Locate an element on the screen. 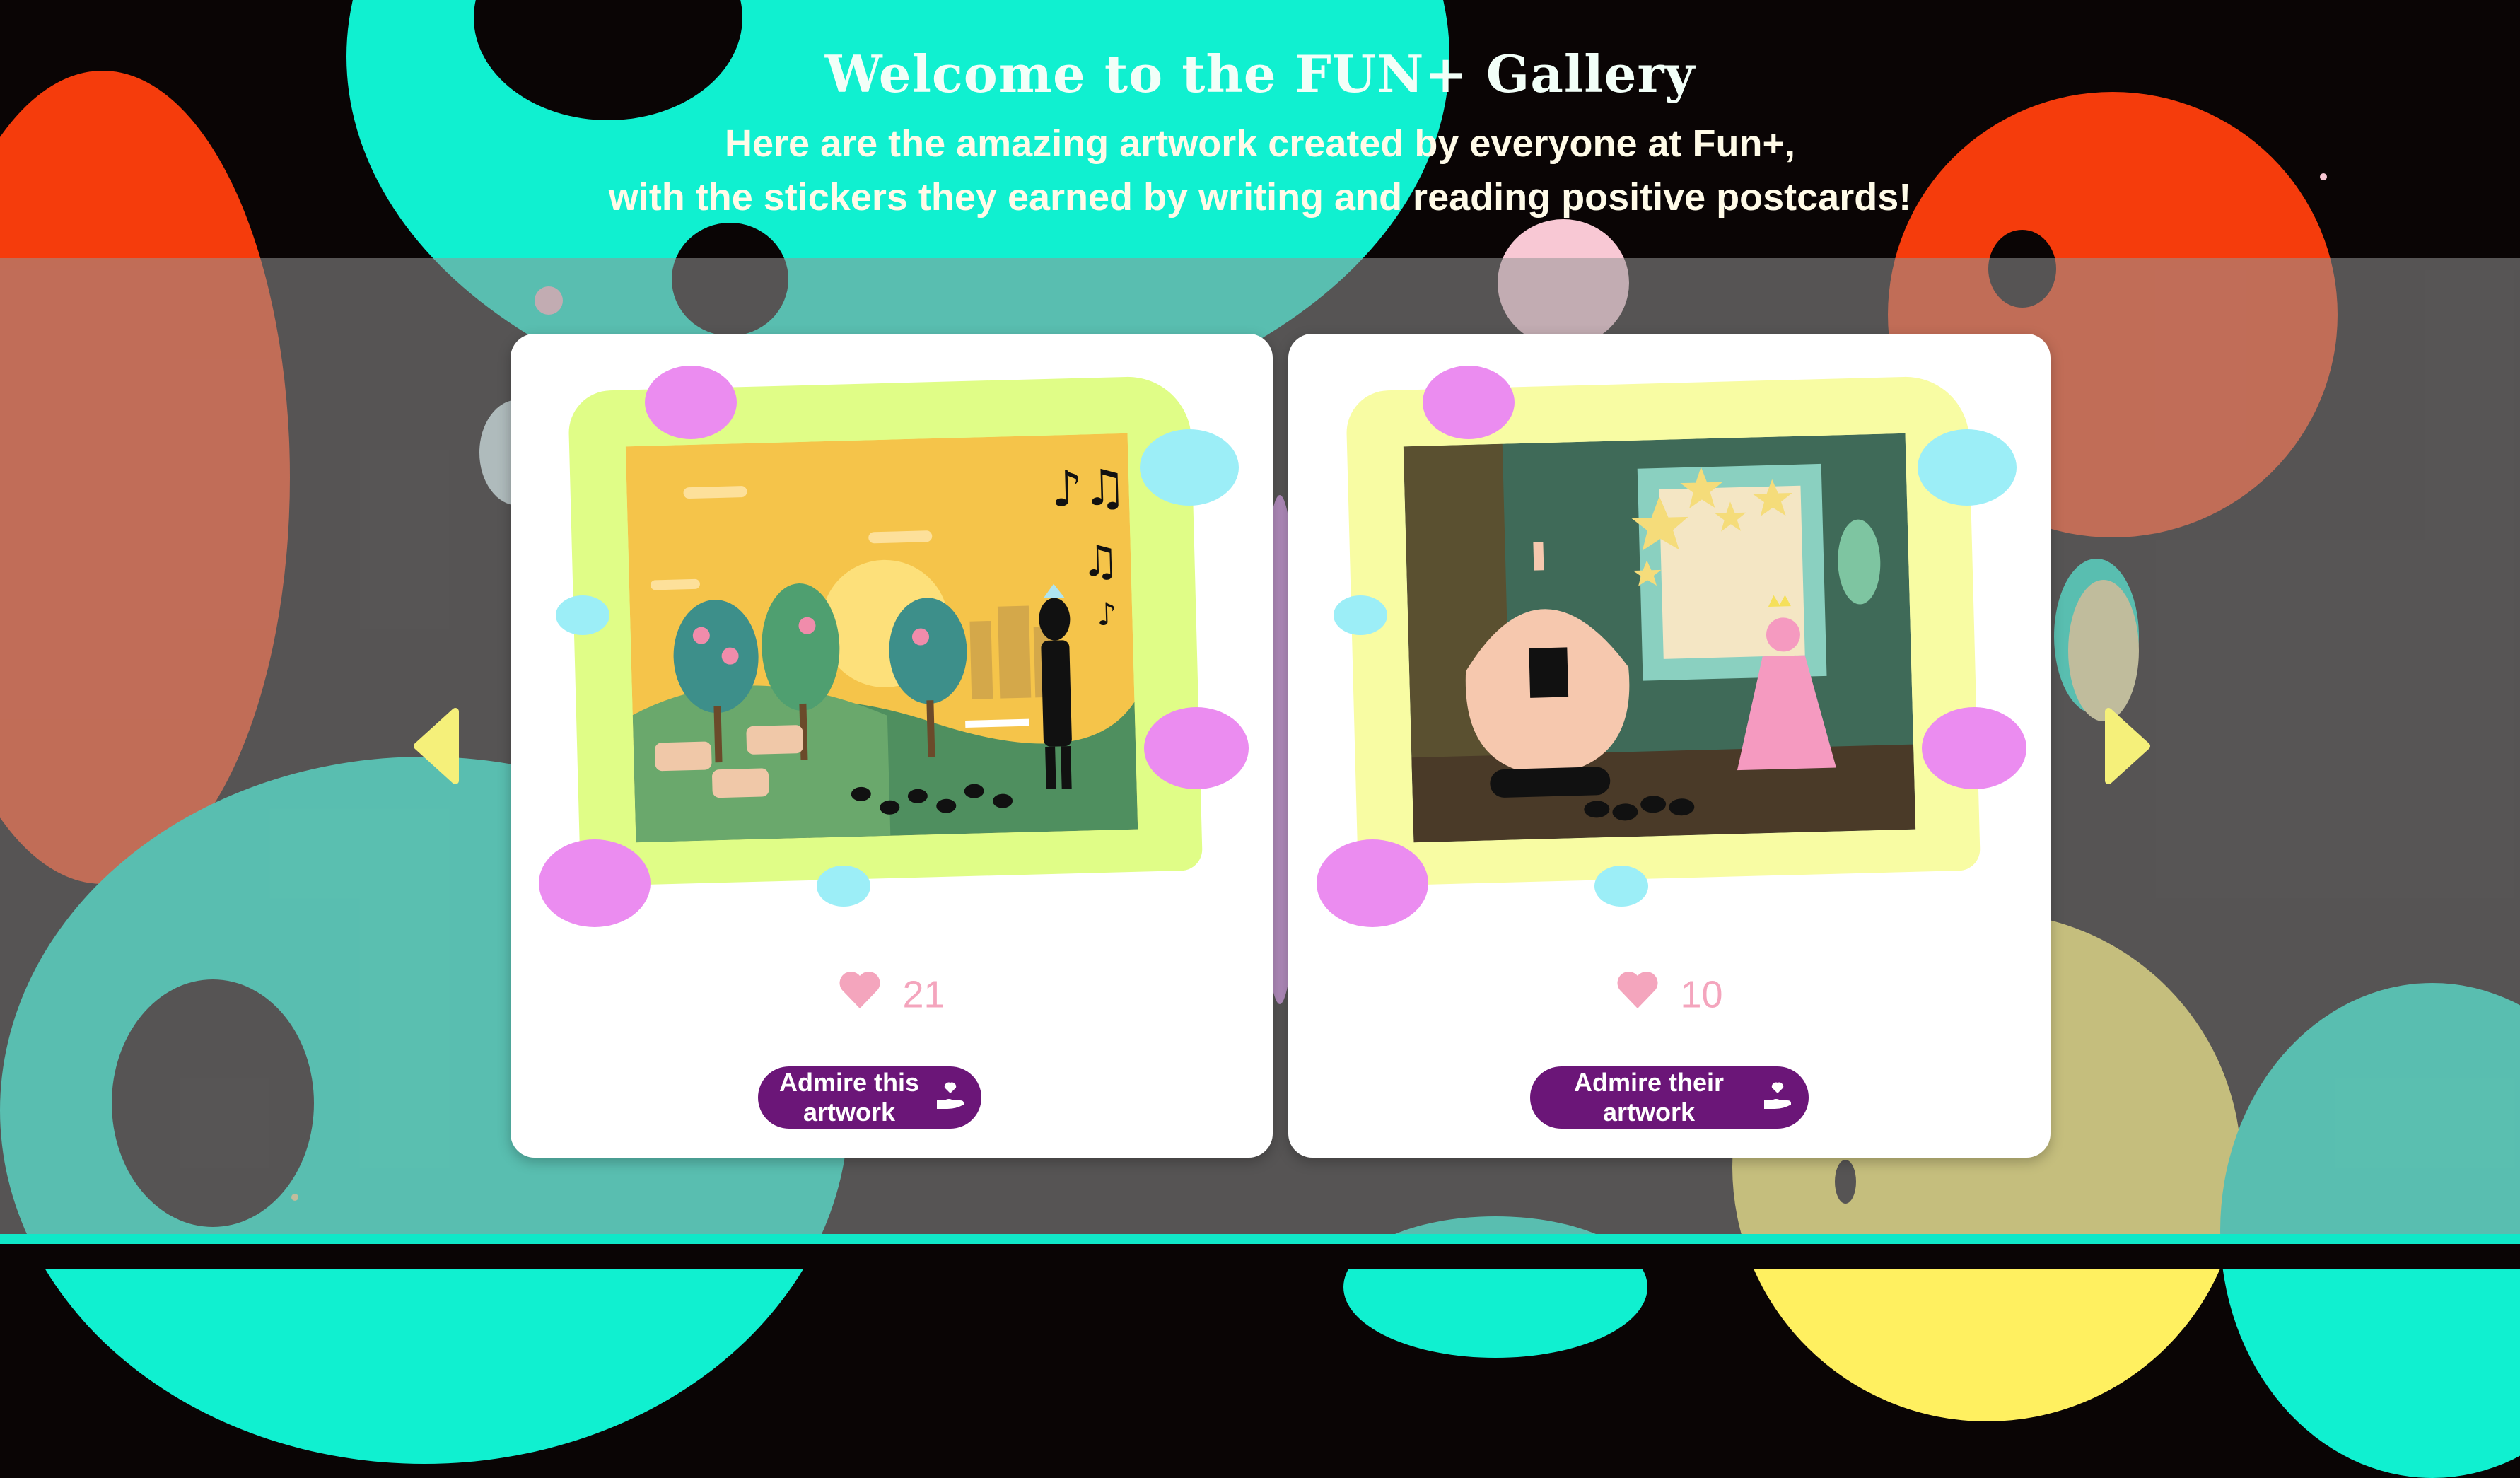 The image size is (2520, 1478). admire-button-label: Admire this artwork is located at coordinates (849, 1097).